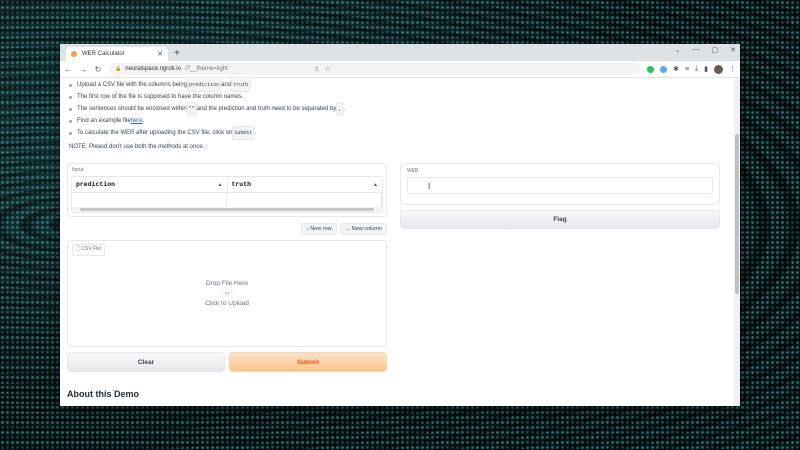  I want to click on close-tab-icon: ✕, so click(160, 54).